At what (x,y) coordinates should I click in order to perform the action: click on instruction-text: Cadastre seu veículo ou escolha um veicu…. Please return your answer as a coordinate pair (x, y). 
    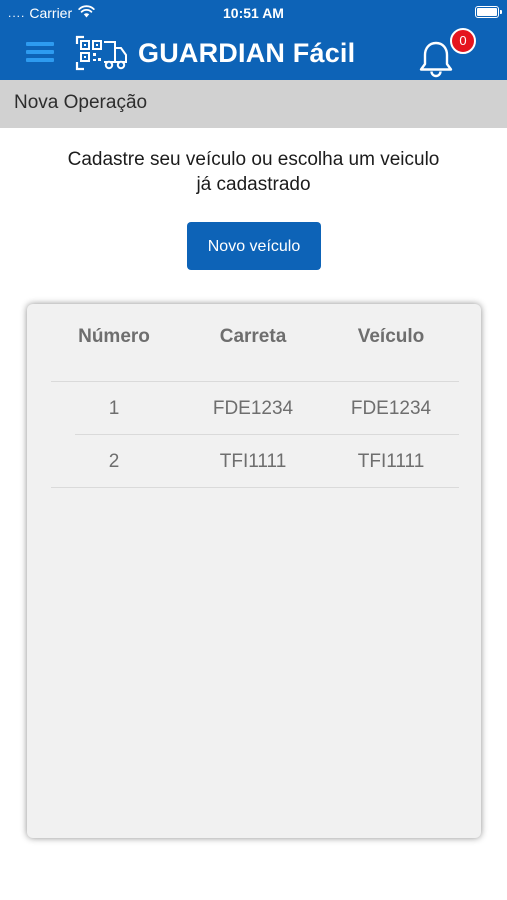
    Looking at the image, I should click on (253, 172).